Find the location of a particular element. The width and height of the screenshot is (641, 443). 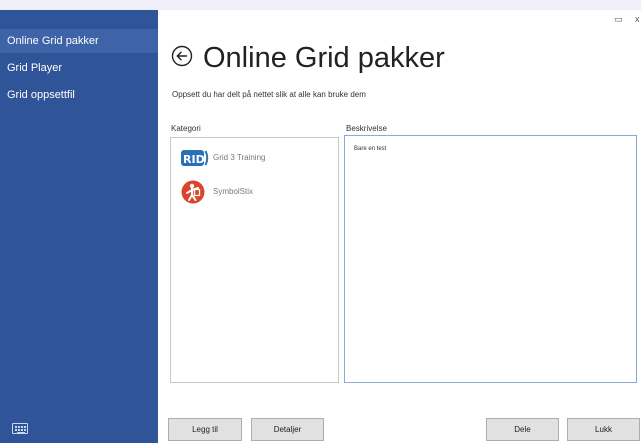

category-name: SymbolStix is located at coordinates (233, 191).